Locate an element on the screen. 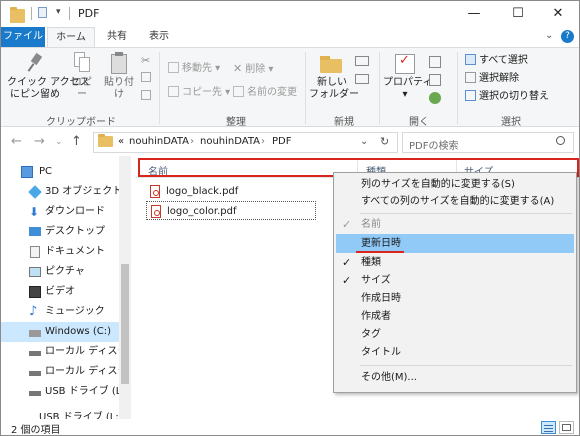 Image resolution: width=580 pixels, height=436 pixels. properties-icon: ✓ is located at coordinates (405, 64).